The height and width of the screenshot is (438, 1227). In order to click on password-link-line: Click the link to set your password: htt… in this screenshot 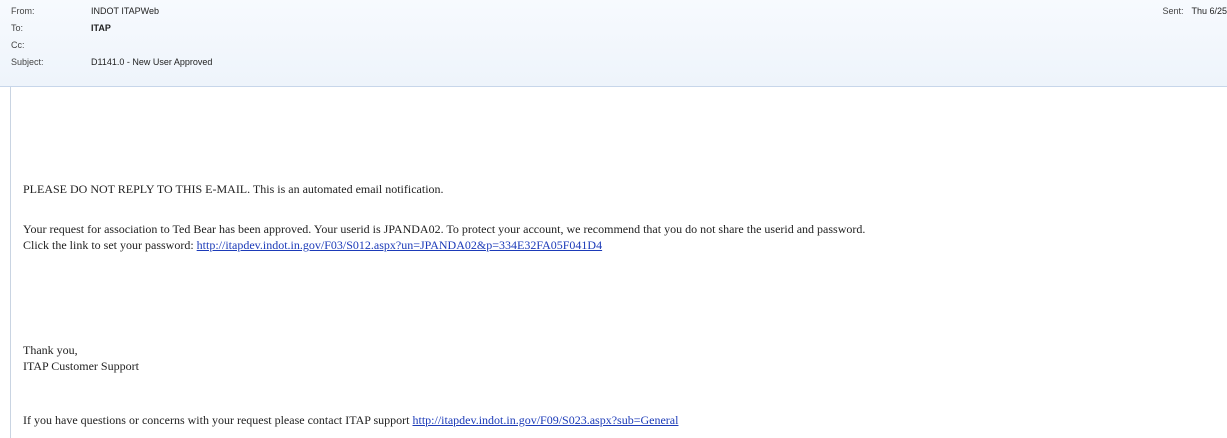, I will do `click(312, 245)`.